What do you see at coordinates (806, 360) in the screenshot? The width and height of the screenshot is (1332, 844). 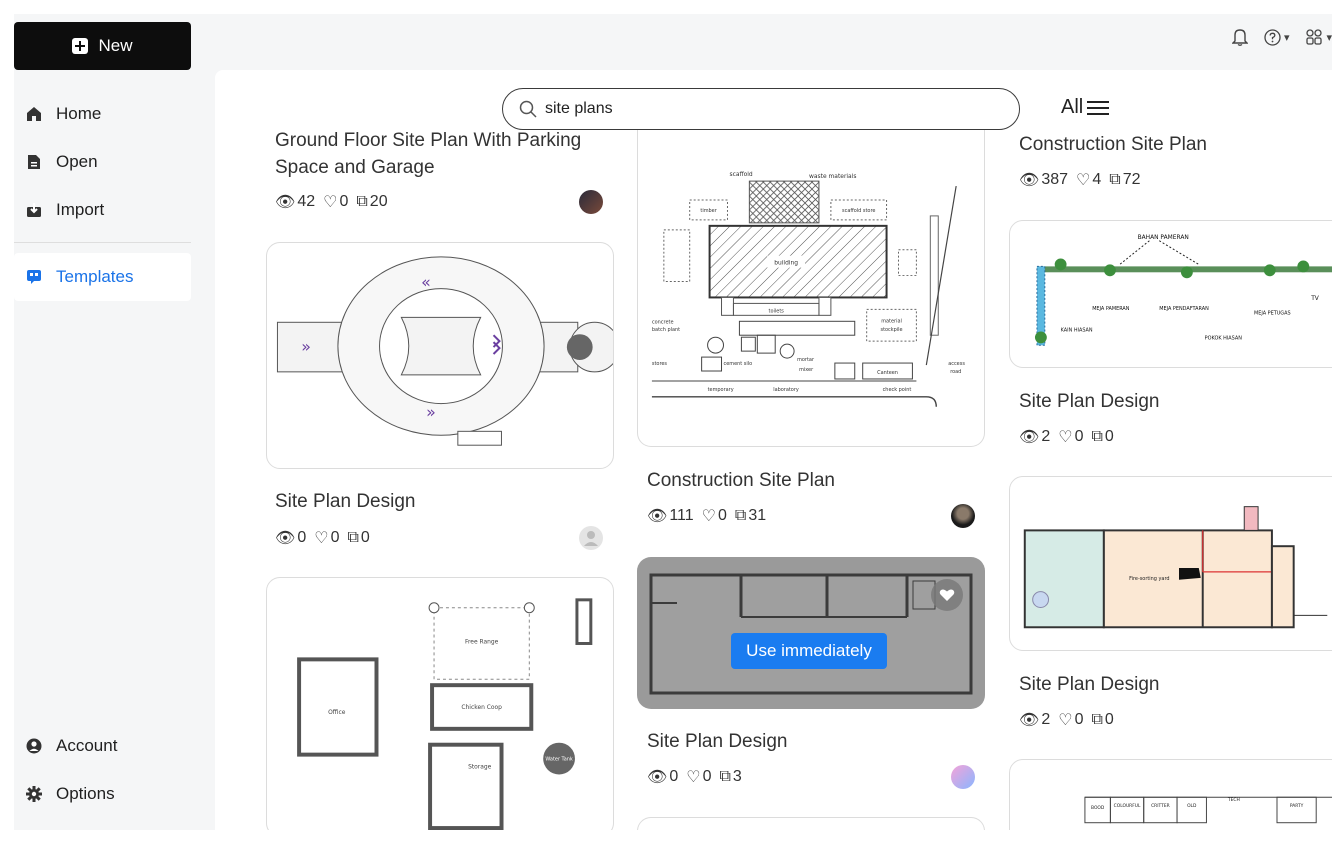 I see `diagram-label: mortar` at bounding box center [806, 360].